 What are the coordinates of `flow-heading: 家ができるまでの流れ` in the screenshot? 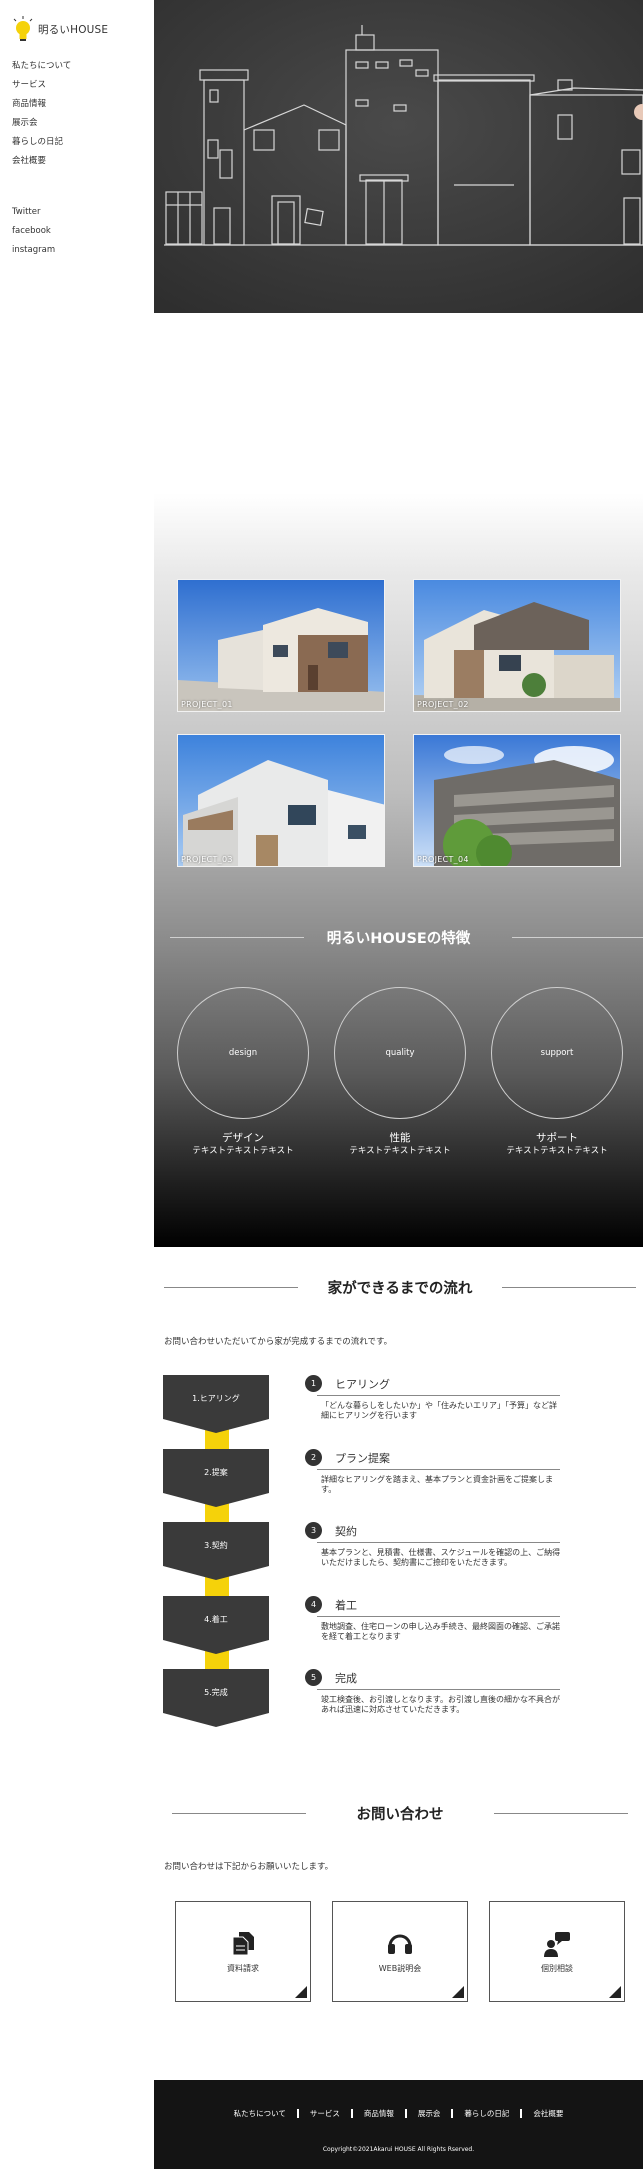 It's located at (400, 1287).